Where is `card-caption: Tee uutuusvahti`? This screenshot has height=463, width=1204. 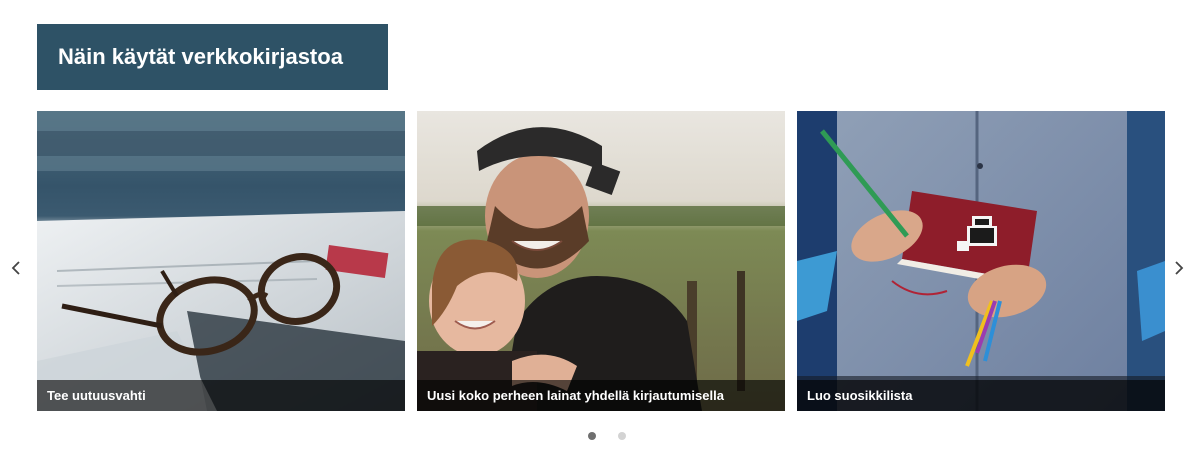 card-caption: Tee uutuusvahti is located at coordinates (221, 395).